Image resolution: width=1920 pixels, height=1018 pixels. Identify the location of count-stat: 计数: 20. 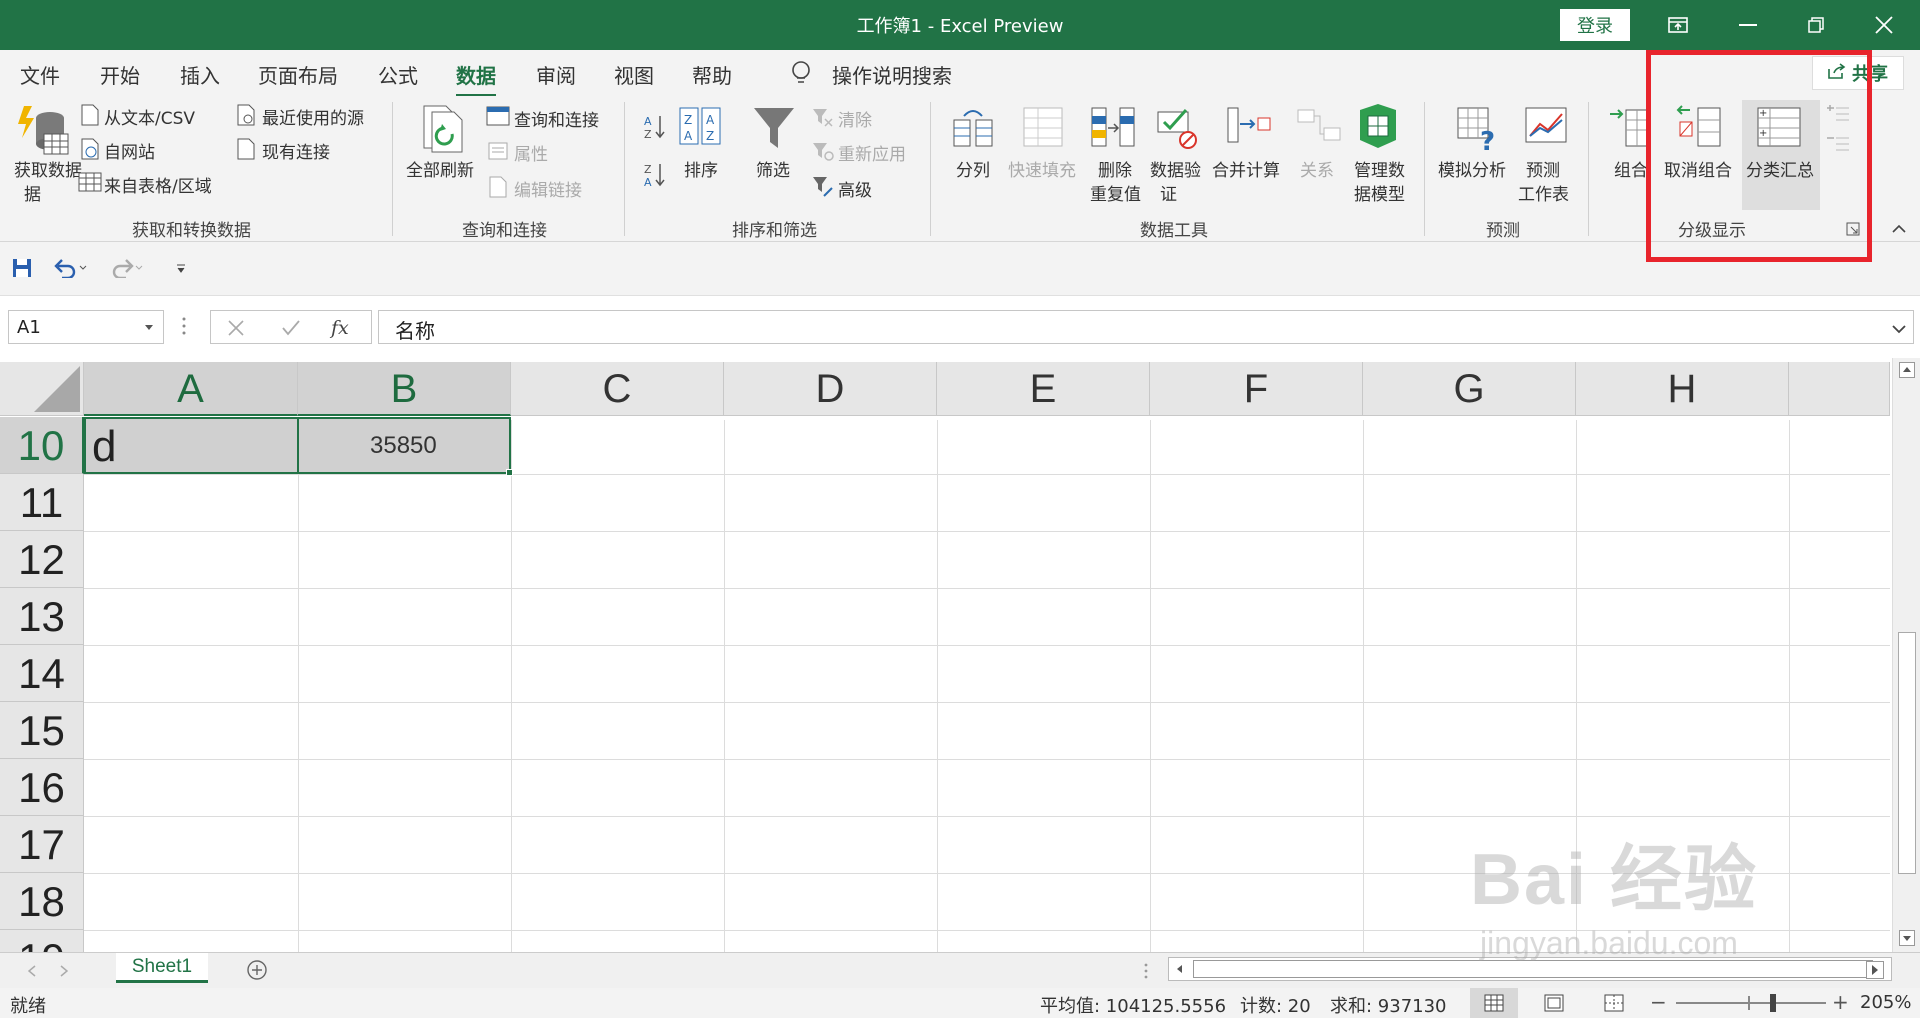
(1275, 1005).